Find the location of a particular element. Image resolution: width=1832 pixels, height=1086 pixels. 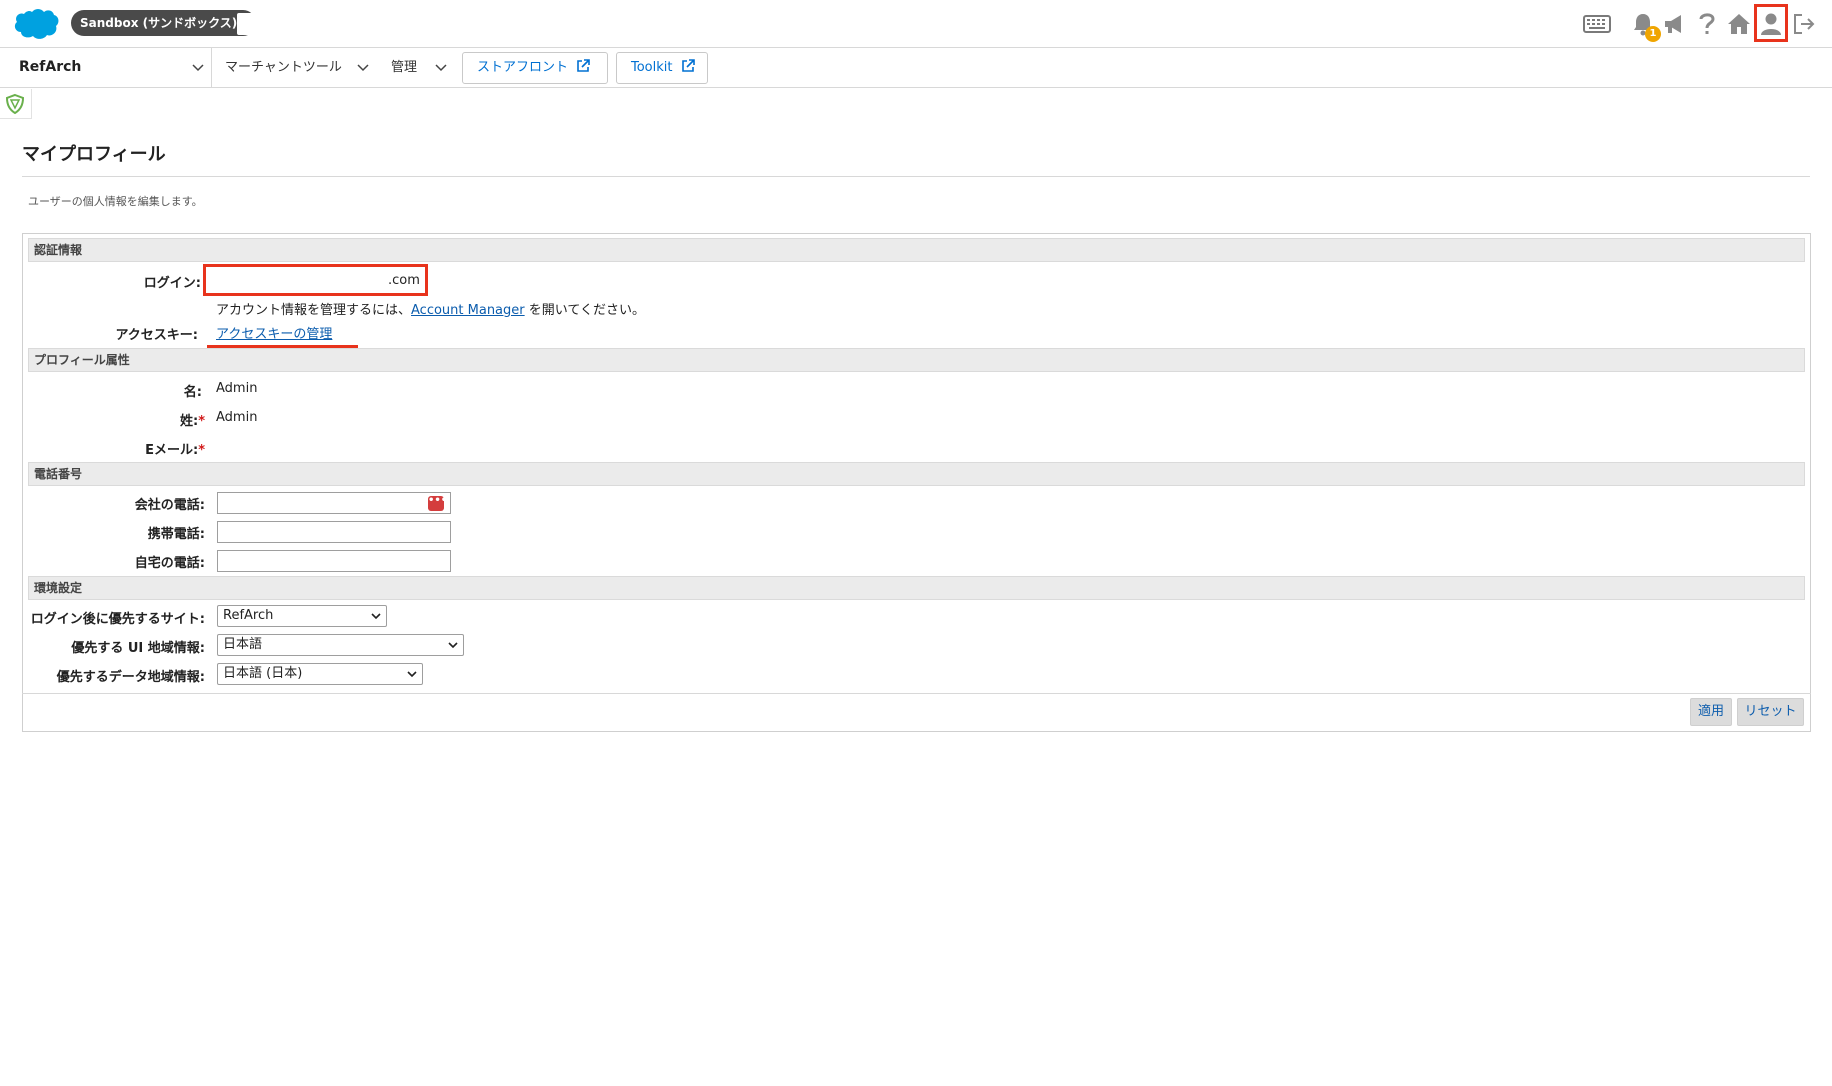

autofill-dots-icon: ••• is located at coordinates (437, 503).